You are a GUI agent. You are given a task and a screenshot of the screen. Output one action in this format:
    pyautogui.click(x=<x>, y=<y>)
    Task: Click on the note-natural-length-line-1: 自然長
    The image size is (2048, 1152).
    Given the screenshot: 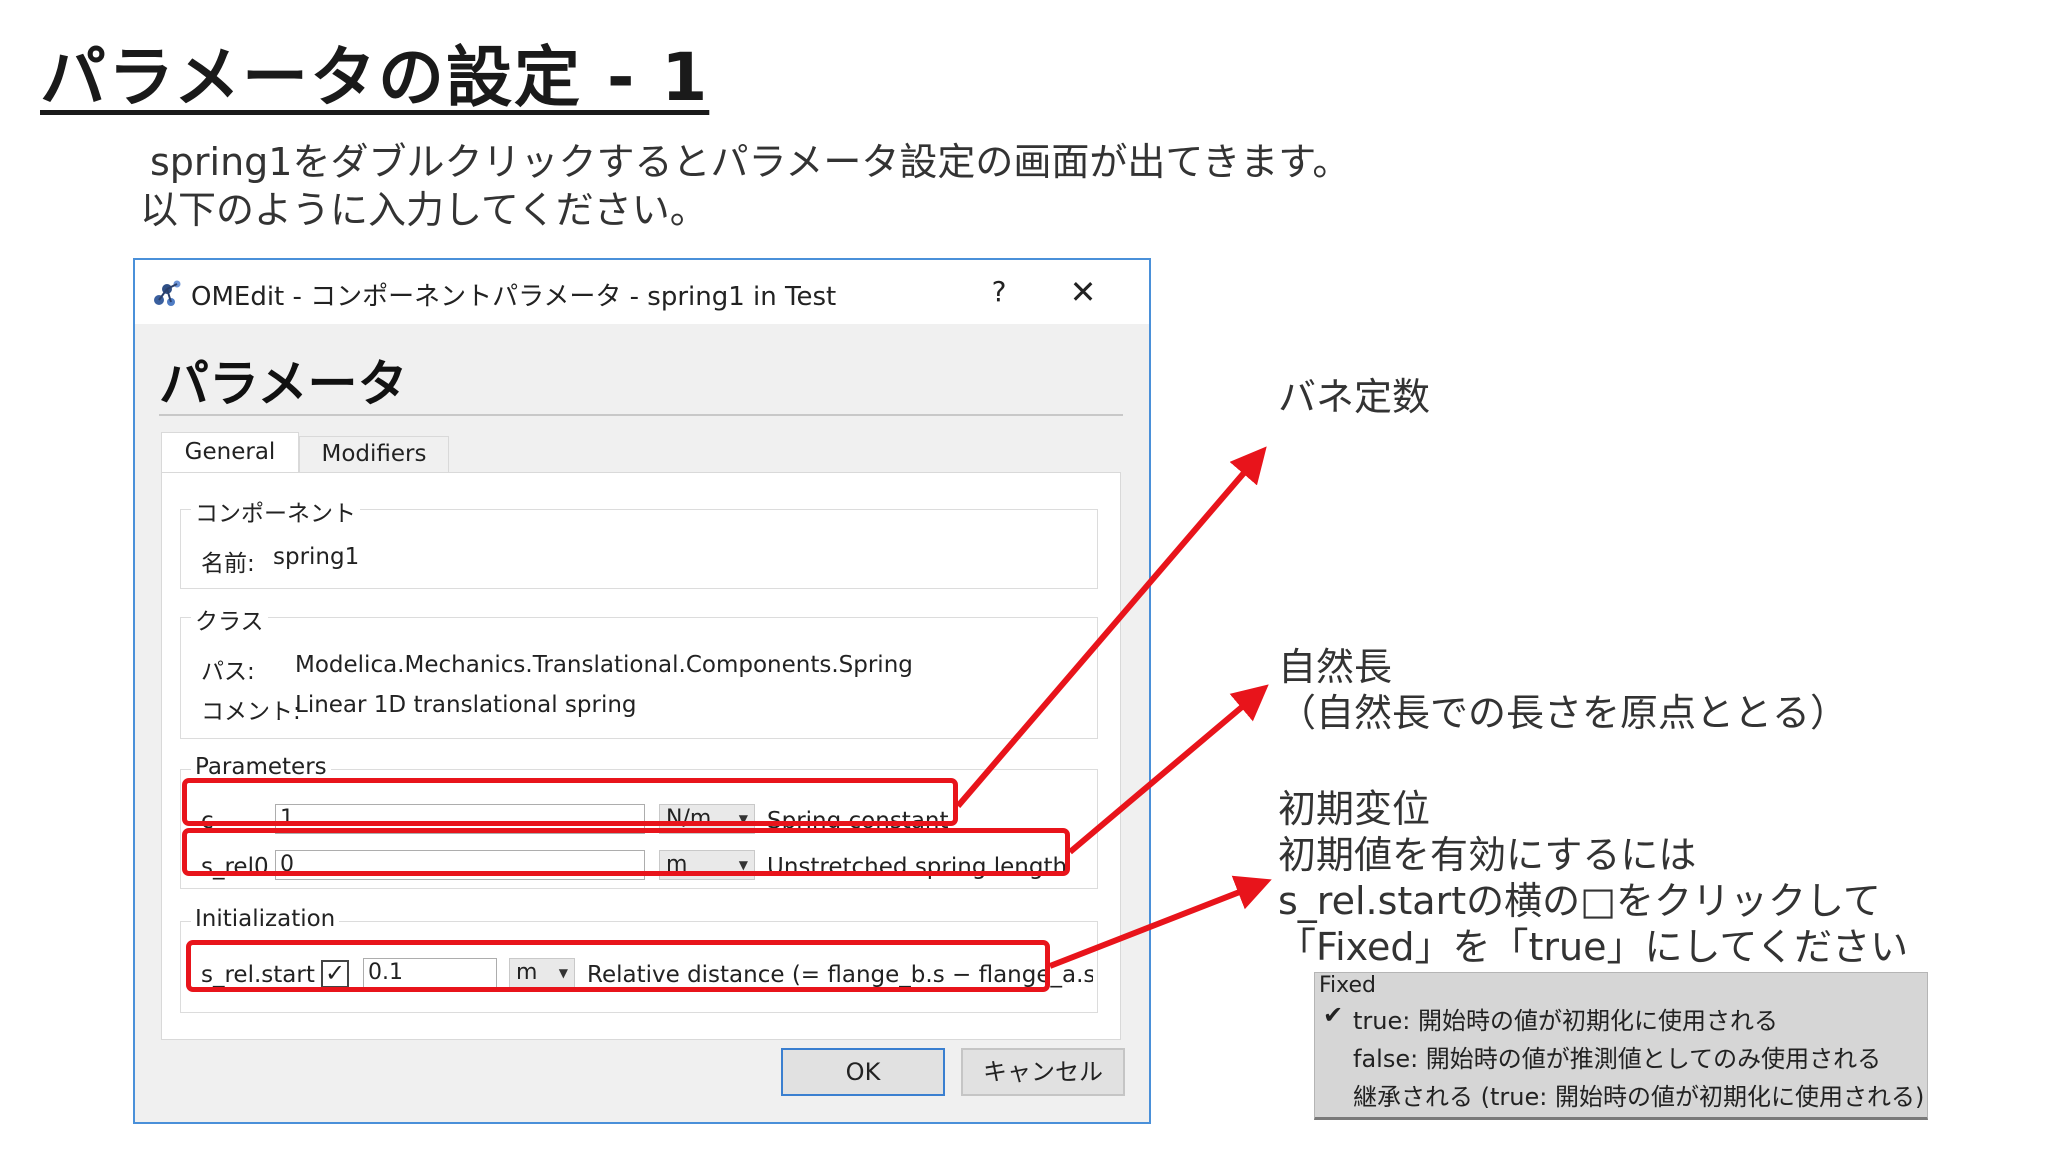 What is the action you would take?
    pyautogui.click(x=1335, y=667)
    